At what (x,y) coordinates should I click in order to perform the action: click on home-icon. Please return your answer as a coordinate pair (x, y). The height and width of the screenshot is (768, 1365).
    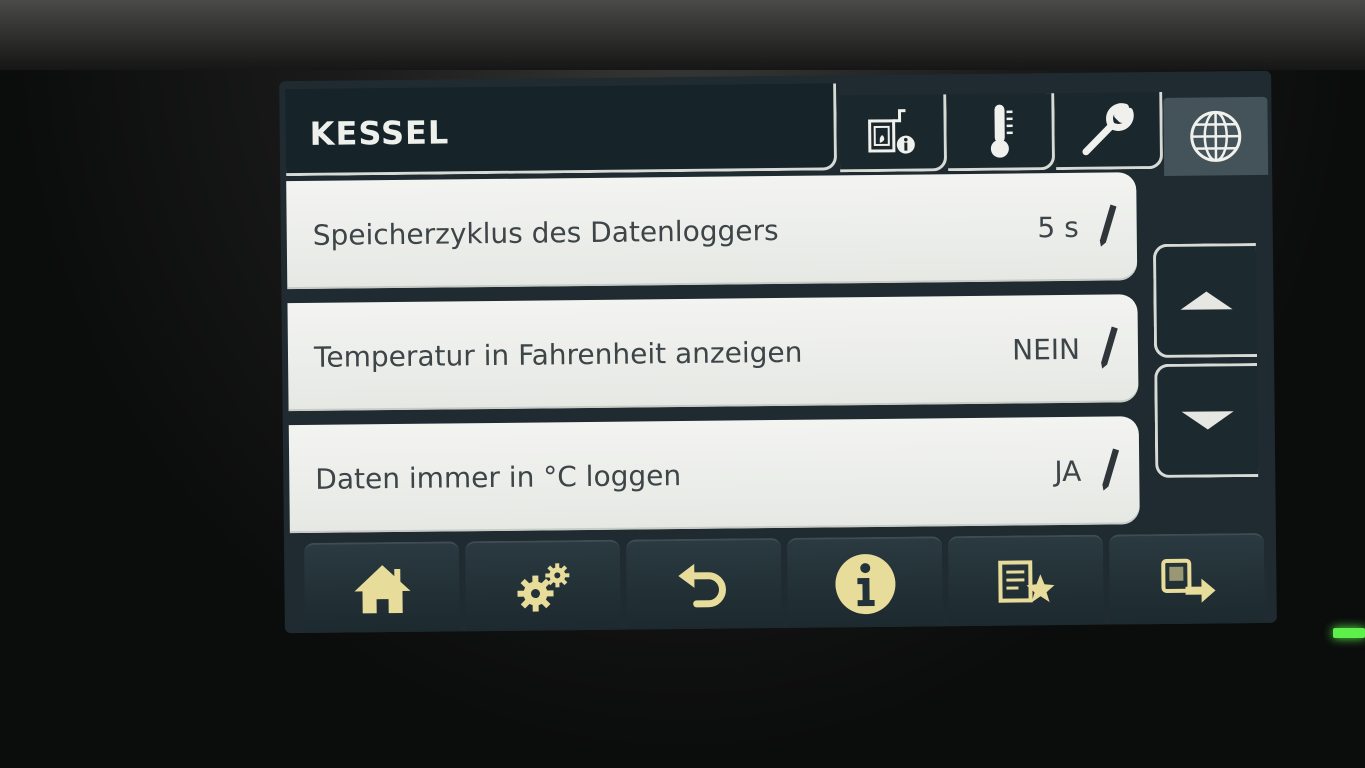
    Looking at the image, I should click on (381, 589).